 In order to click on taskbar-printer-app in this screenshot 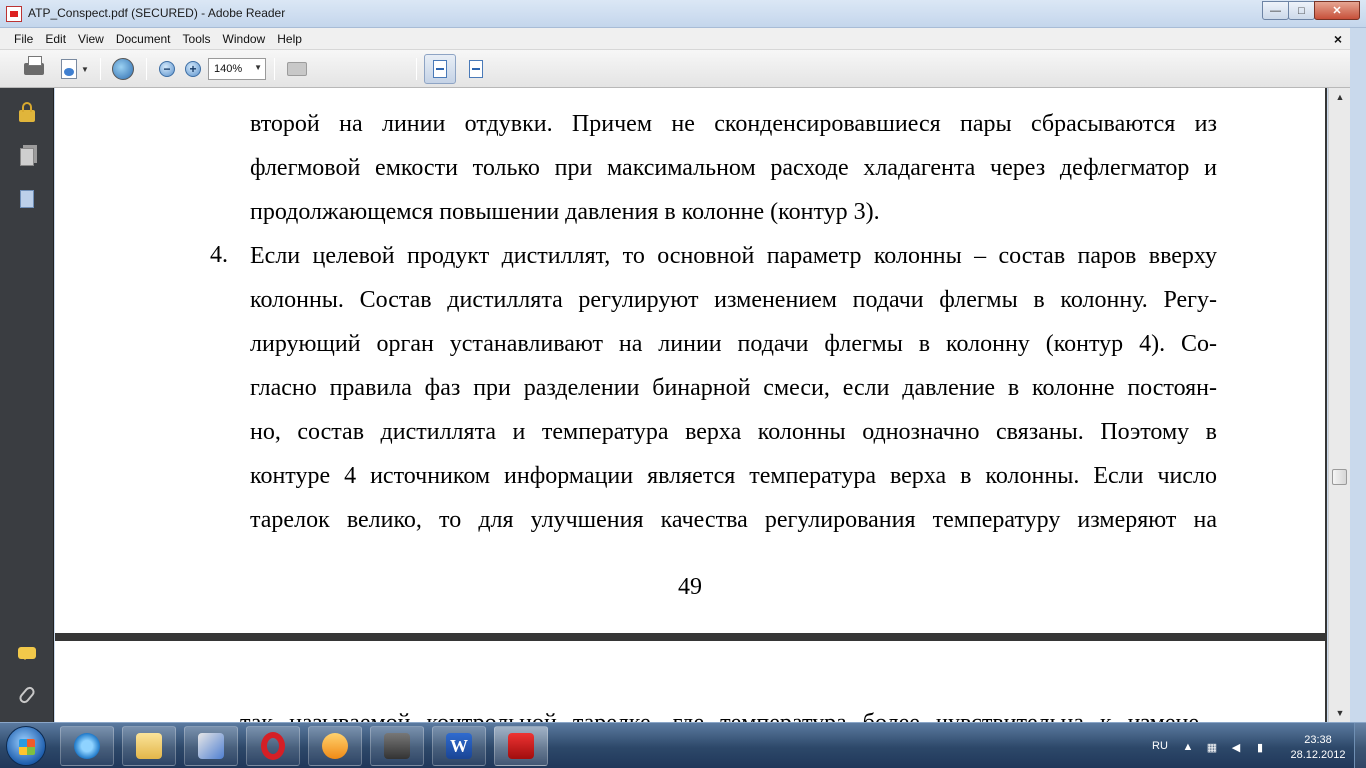, I will do `click(397, 746)`.